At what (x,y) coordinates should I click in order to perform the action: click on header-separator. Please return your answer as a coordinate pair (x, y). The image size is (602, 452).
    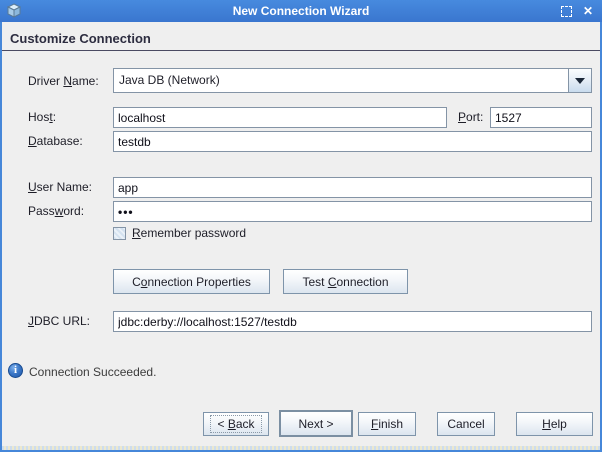
    Looking at the image, I should click on (301, 50).